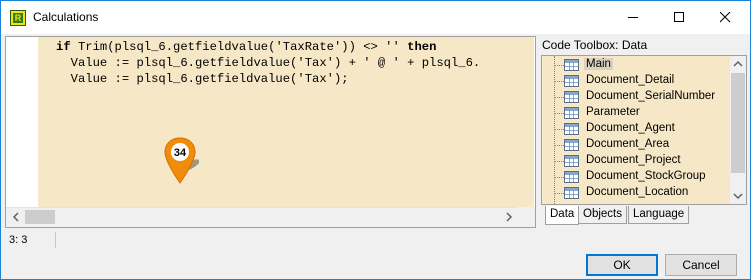 The width and height of the screenshot is (751, 280). I want to click on cursor-position: 3, so click(18, 240).